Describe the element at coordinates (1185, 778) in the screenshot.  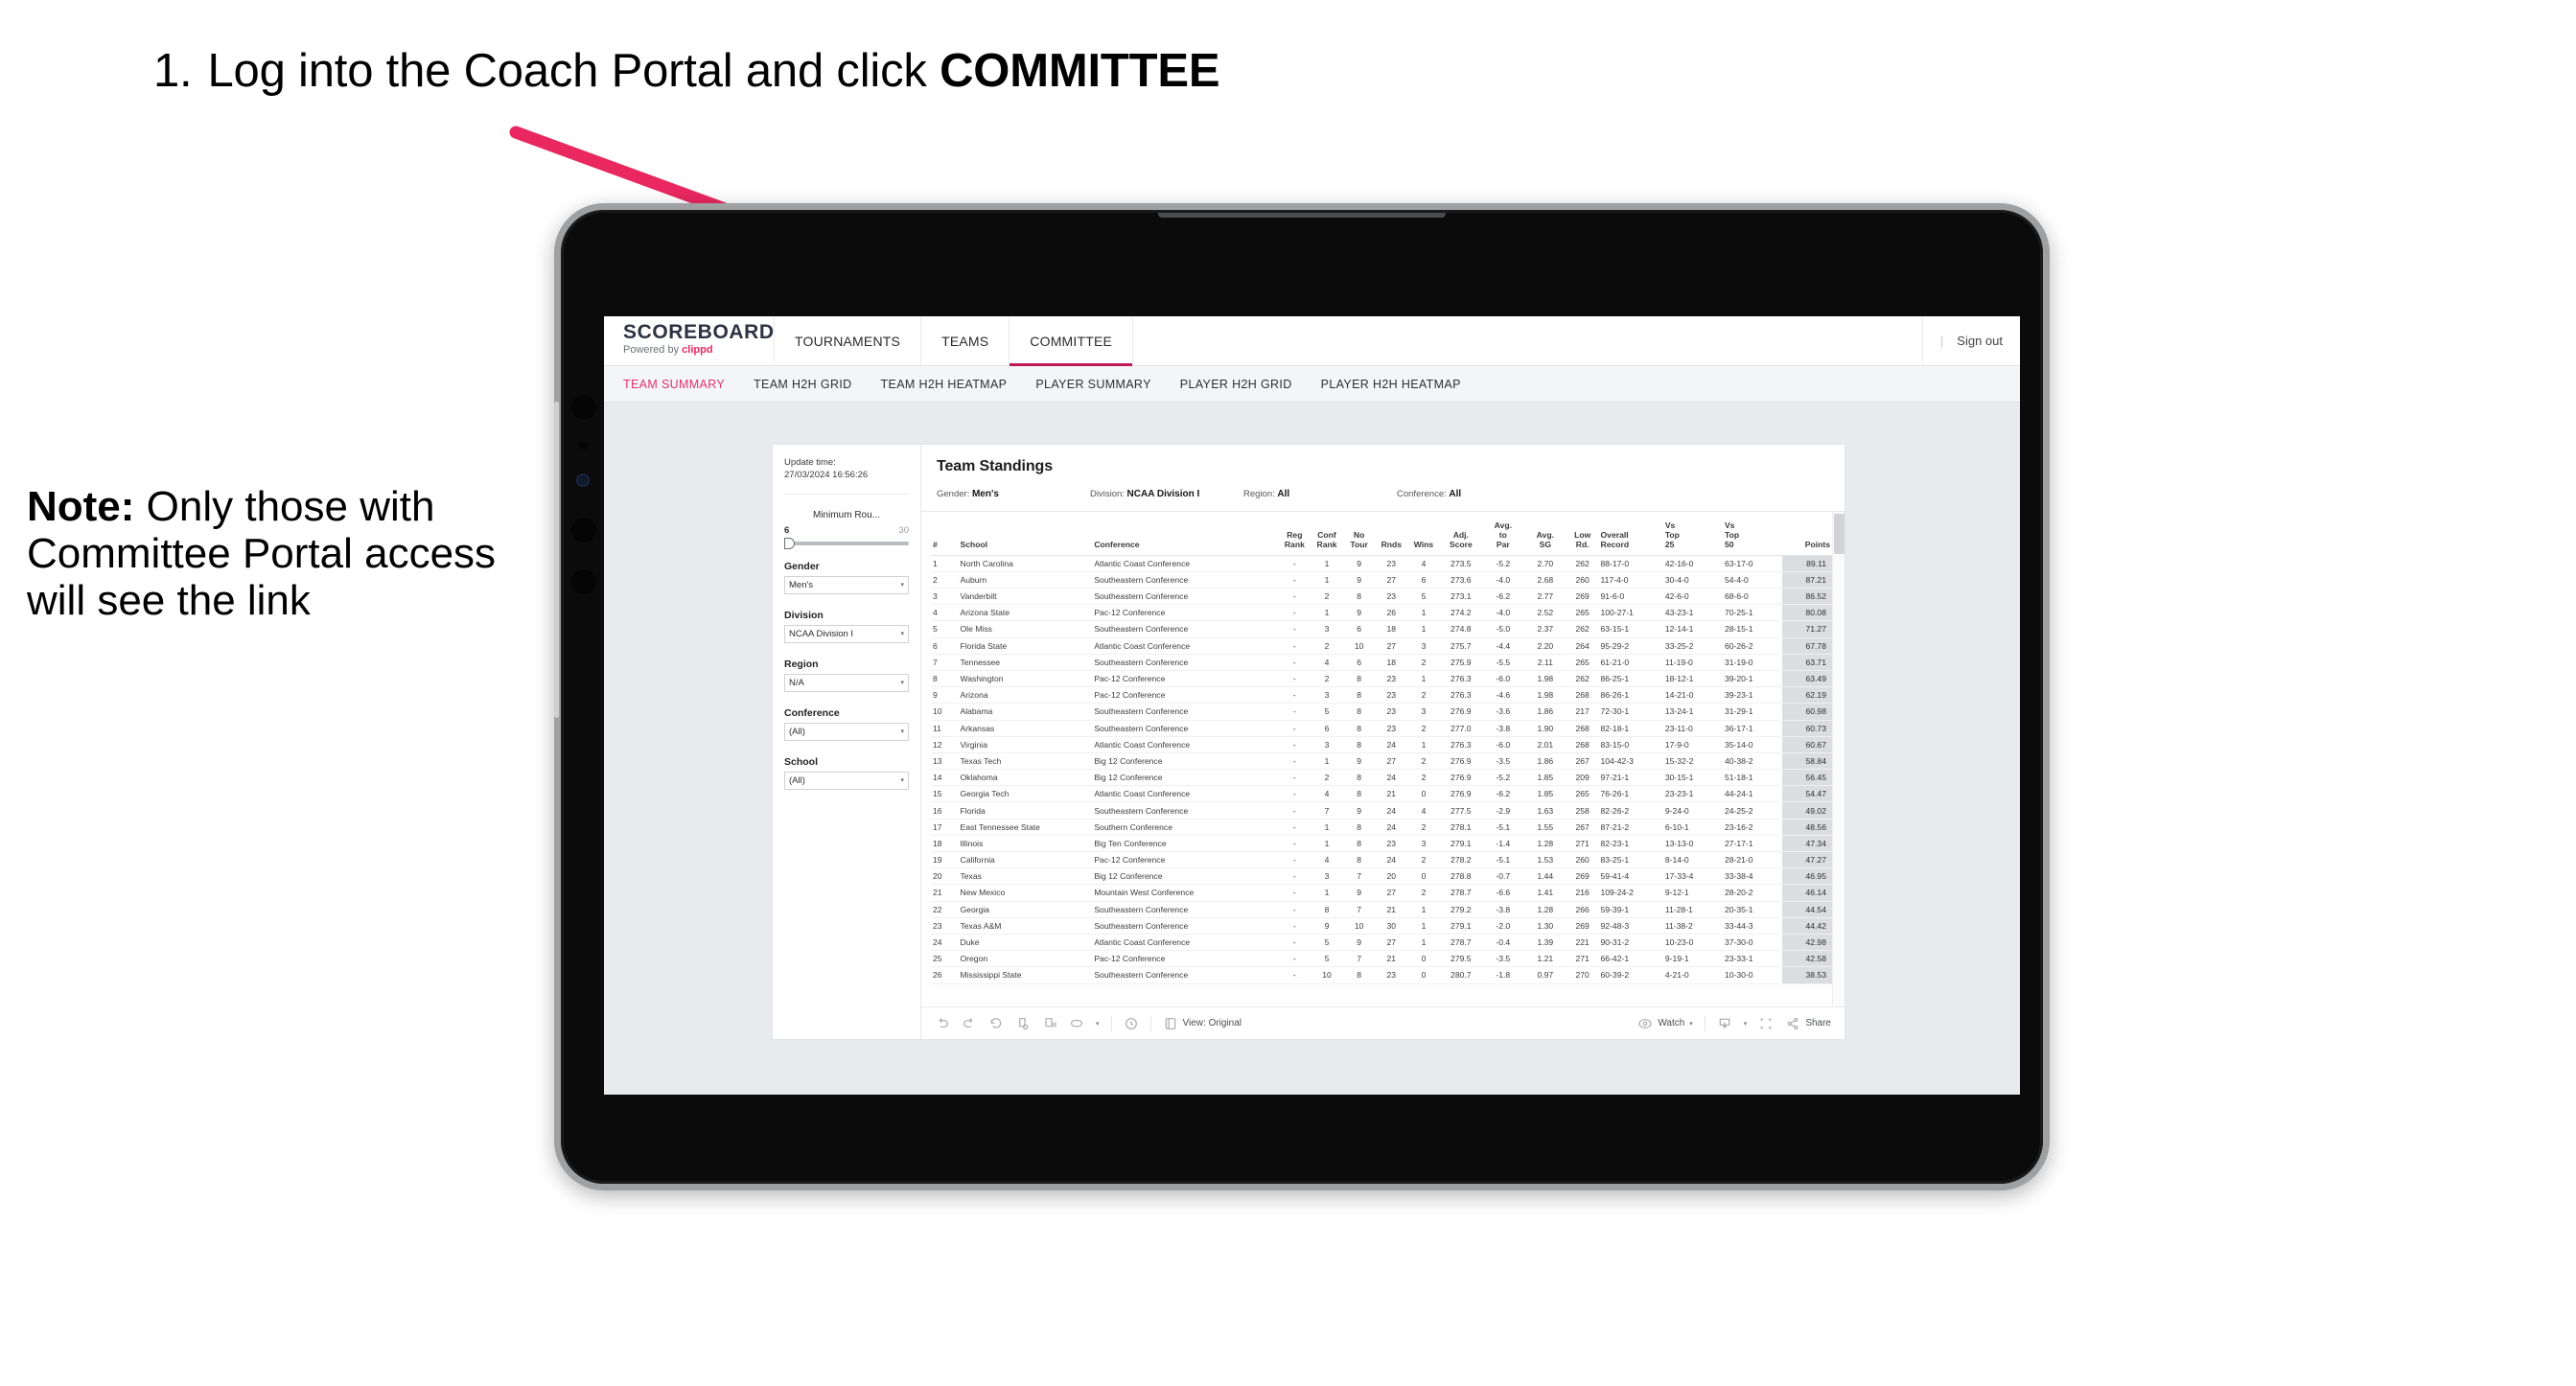
I see `cell-conference: Big 12 Conference` at that location.